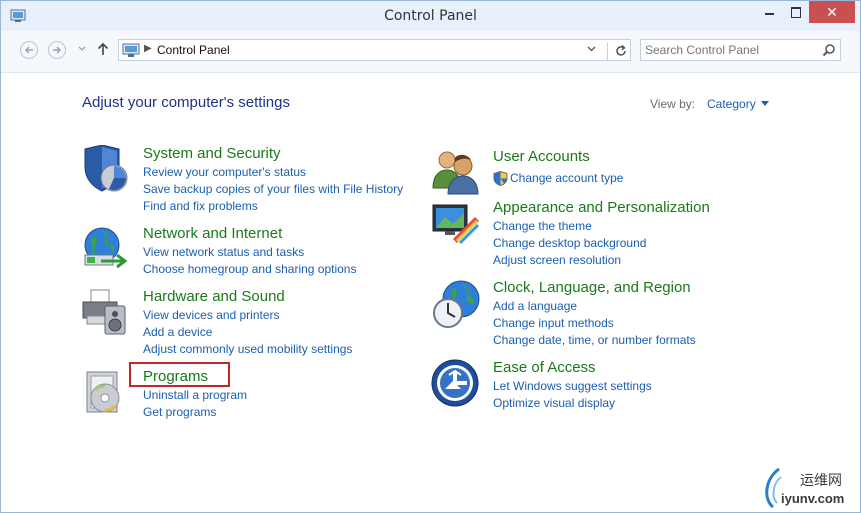  What do you see at coordinates (193, 50) in the screenshot?
I see `breadcrumb: Control Panel` at bounding box center [193, 50].